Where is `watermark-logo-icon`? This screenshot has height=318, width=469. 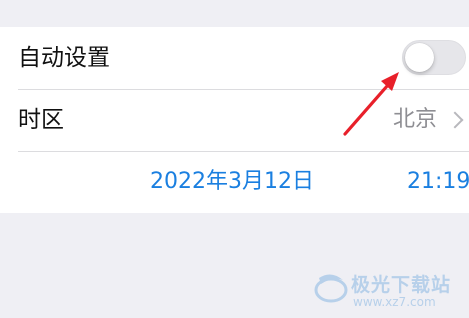
watermark-logo-icon is located at coordinates (331, 288).